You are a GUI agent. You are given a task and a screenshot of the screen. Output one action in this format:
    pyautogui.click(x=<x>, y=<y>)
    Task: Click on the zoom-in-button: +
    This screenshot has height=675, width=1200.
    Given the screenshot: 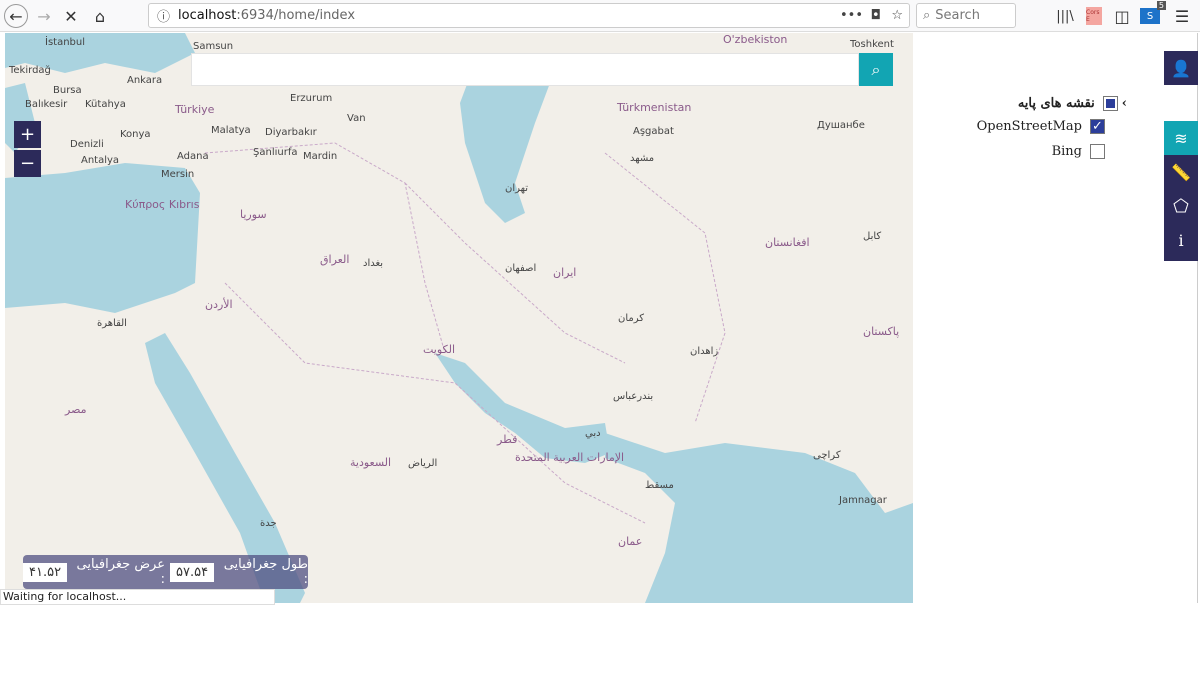 What is the action you would take?
    pyautogui.click(x=27, y=134)
    